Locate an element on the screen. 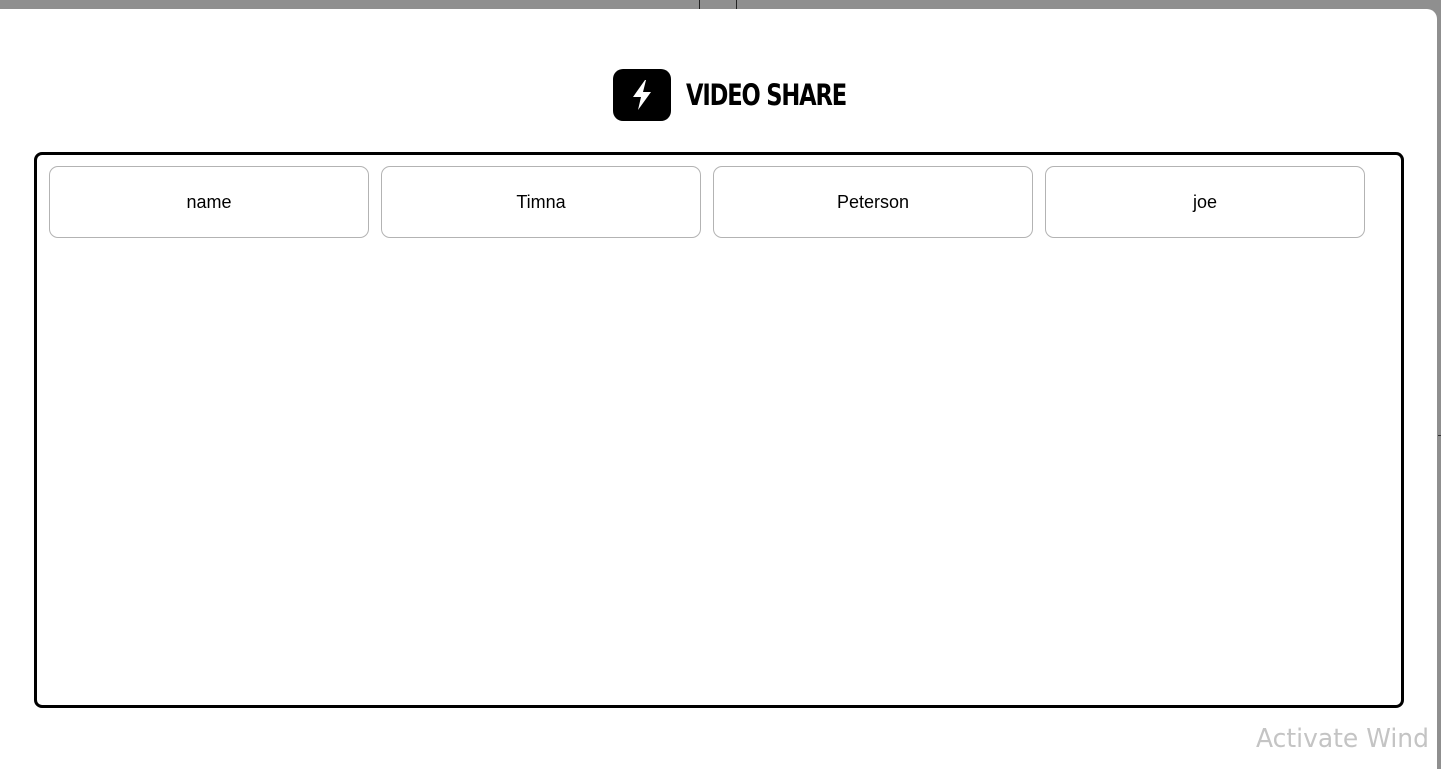  brand-logo is located at coordinates (642, 95).